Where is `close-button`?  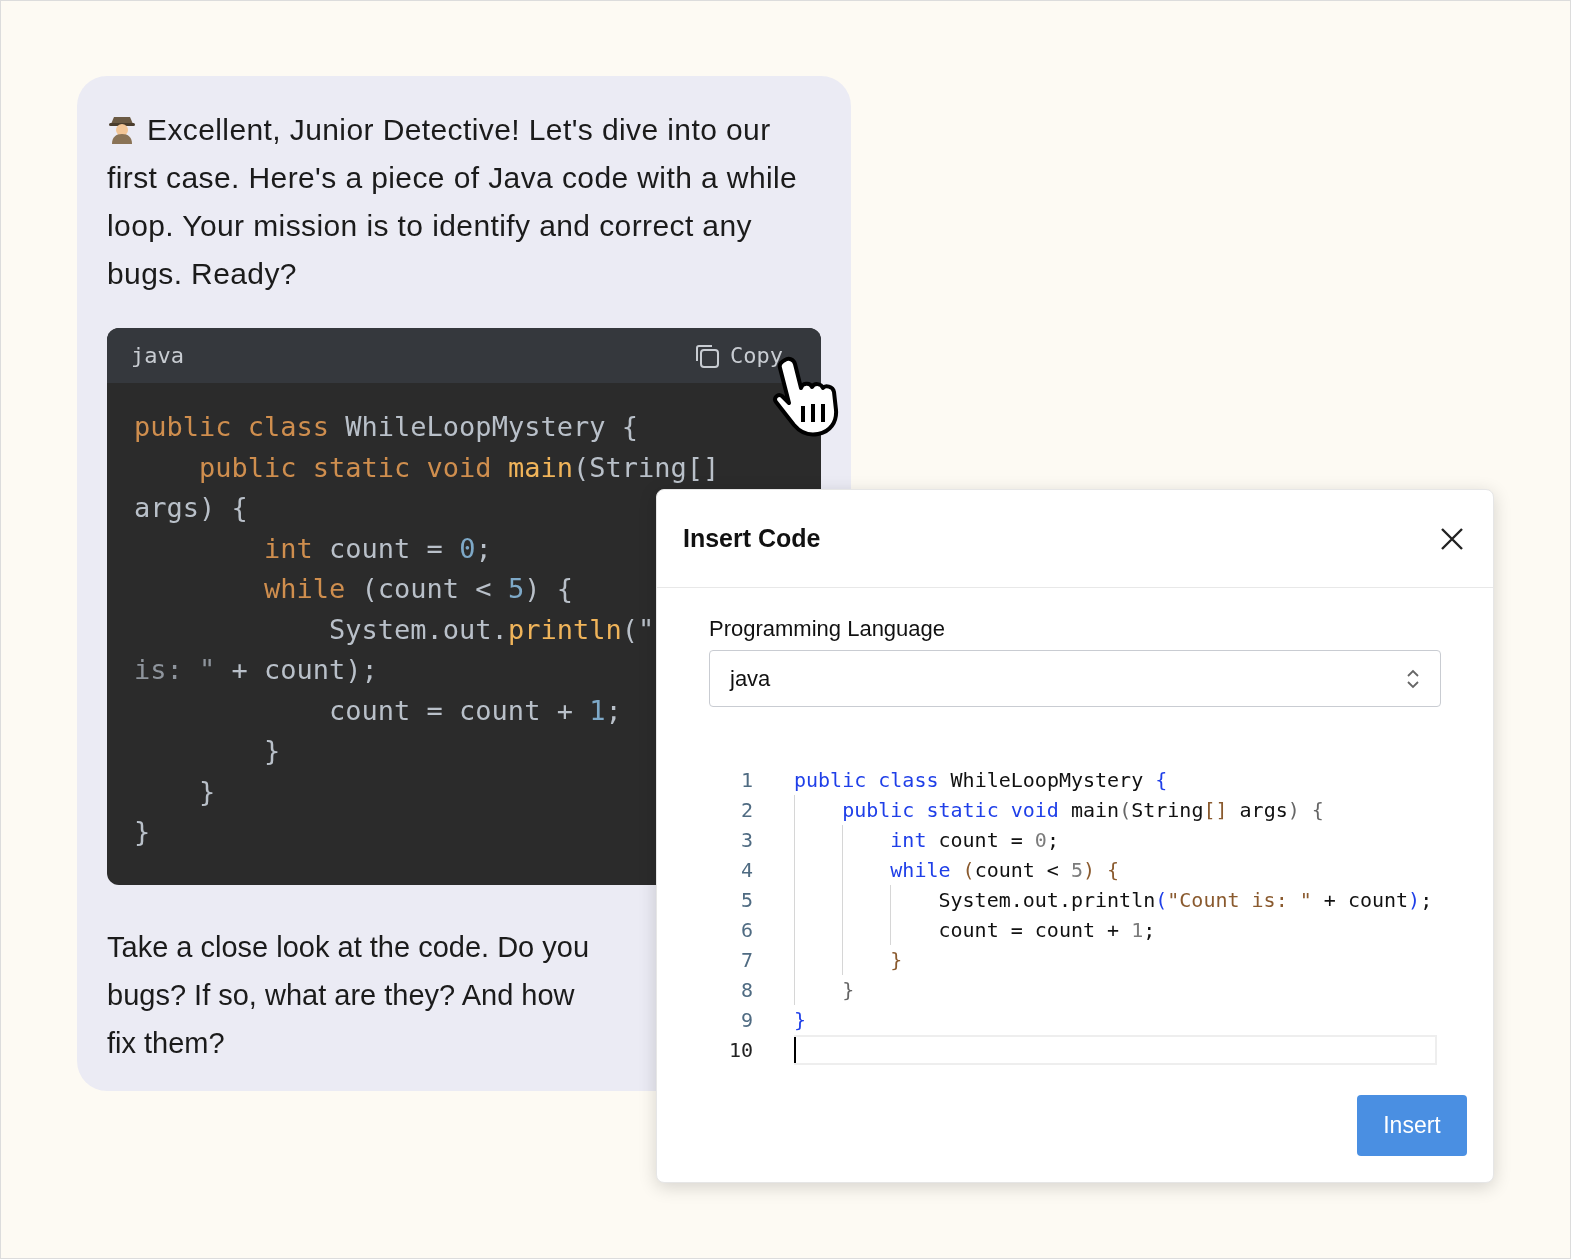
close-button is located at coordinates (1452, 538).